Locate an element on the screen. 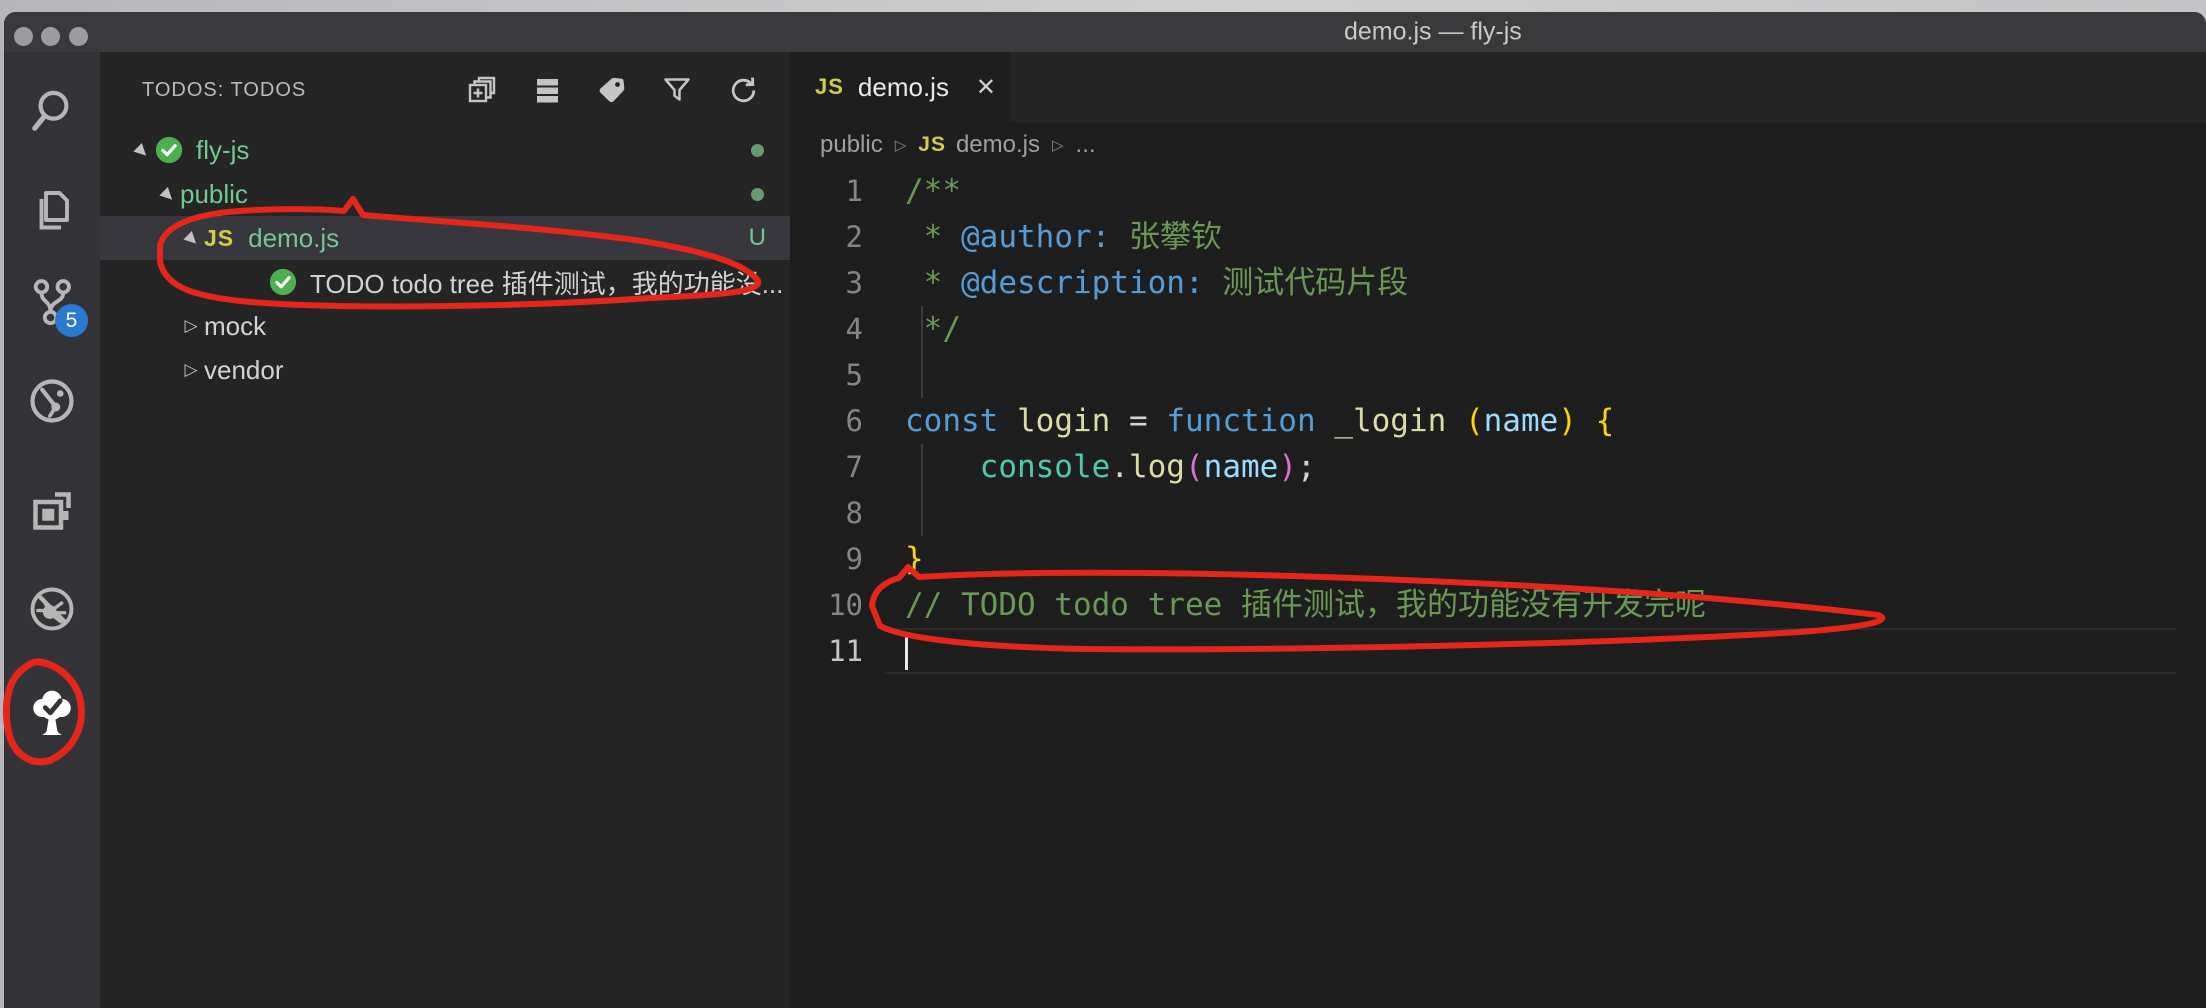 The image size is (2206, 1008). todo-check-icon is located at coordinates (283, 282).